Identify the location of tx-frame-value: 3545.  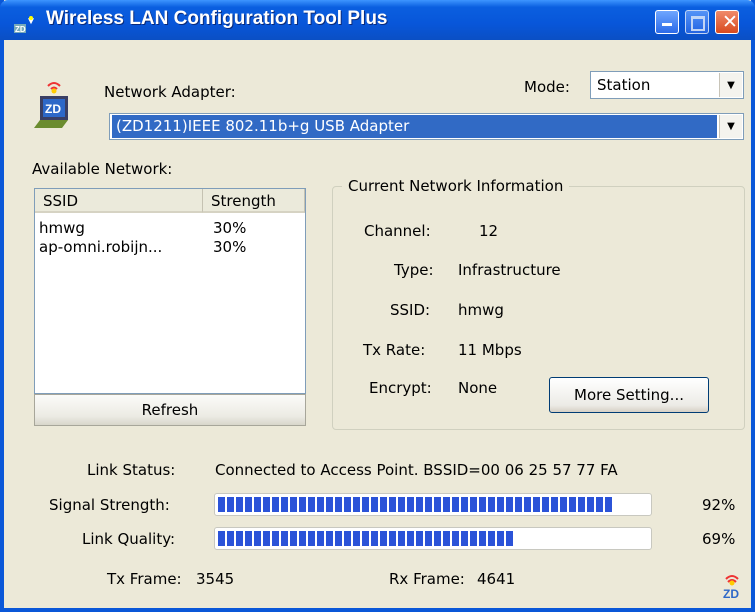
(215, 579).